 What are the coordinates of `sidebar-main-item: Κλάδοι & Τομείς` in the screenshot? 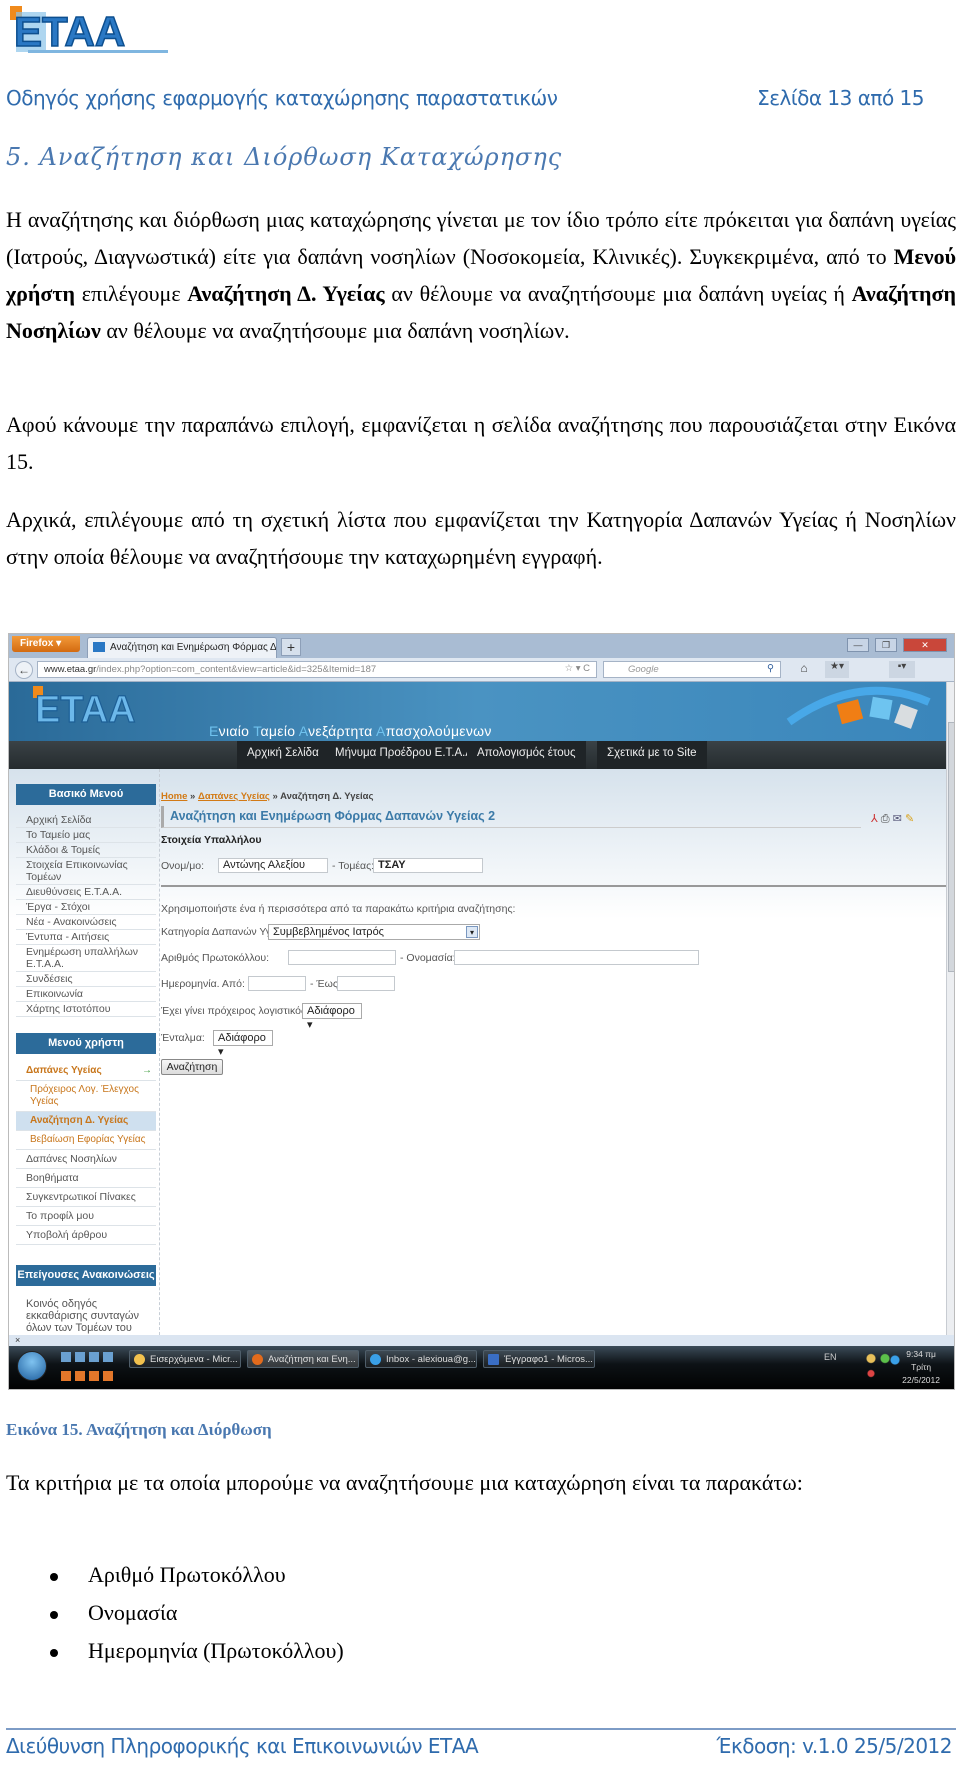 It's located at (86, 850).